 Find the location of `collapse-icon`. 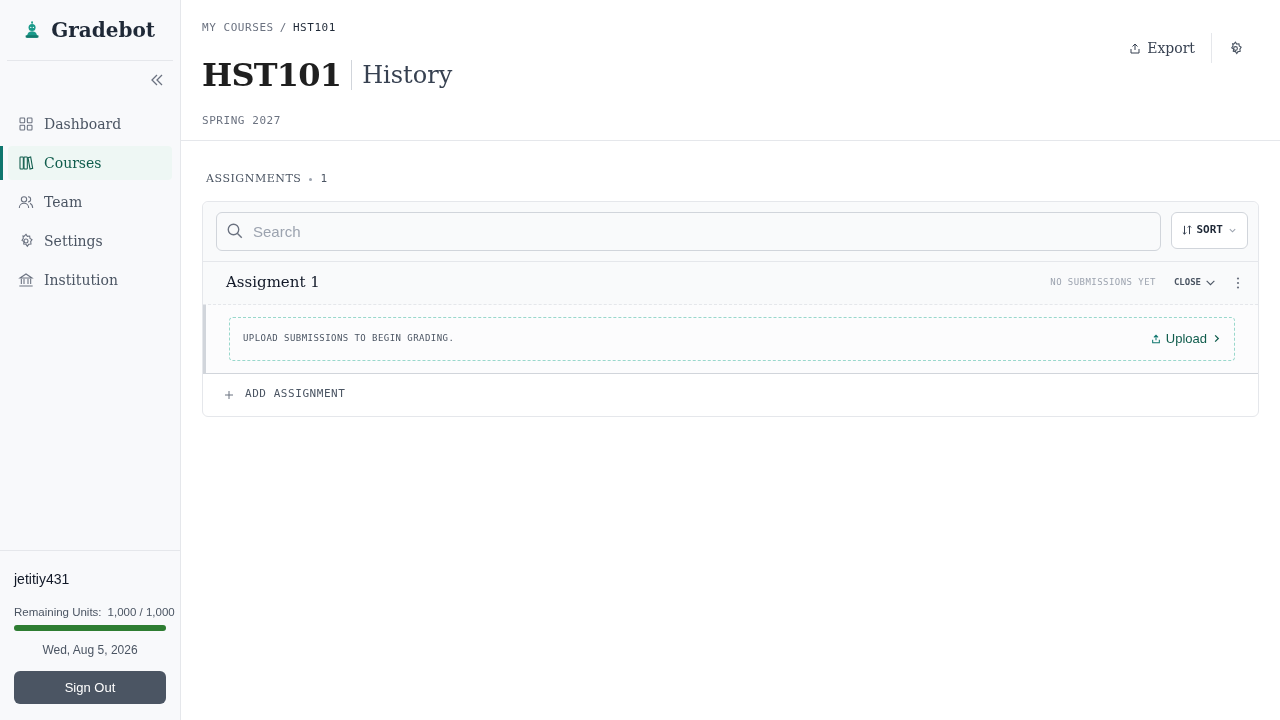

collapse-icon is located at coordinates (157, 80).